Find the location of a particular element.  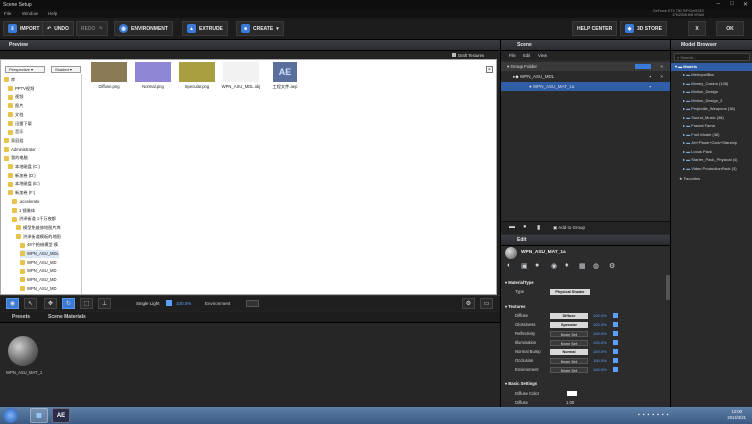

tree-item: 我的电脑 is located at coordinates (16, 158).